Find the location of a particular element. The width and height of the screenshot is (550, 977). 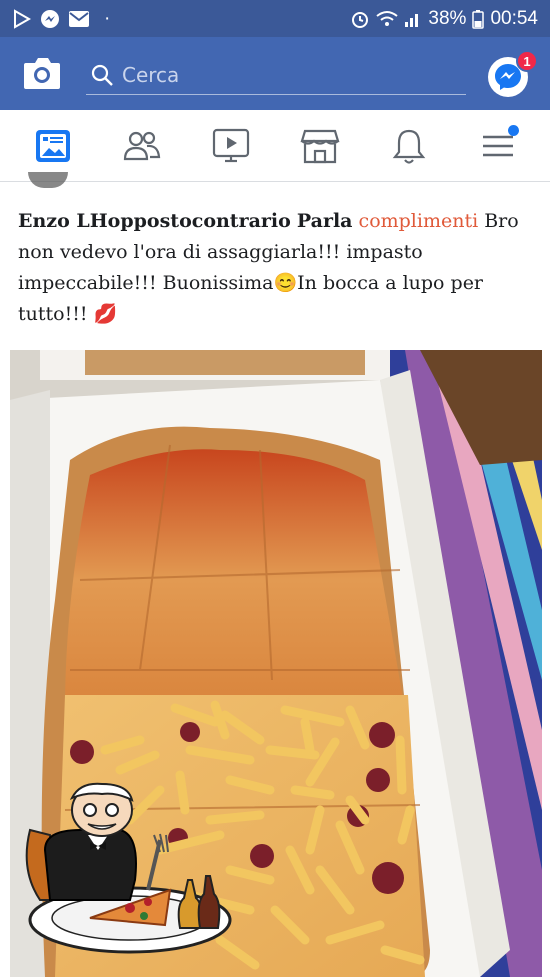

friends-tab is located at coordinates (142, 146).